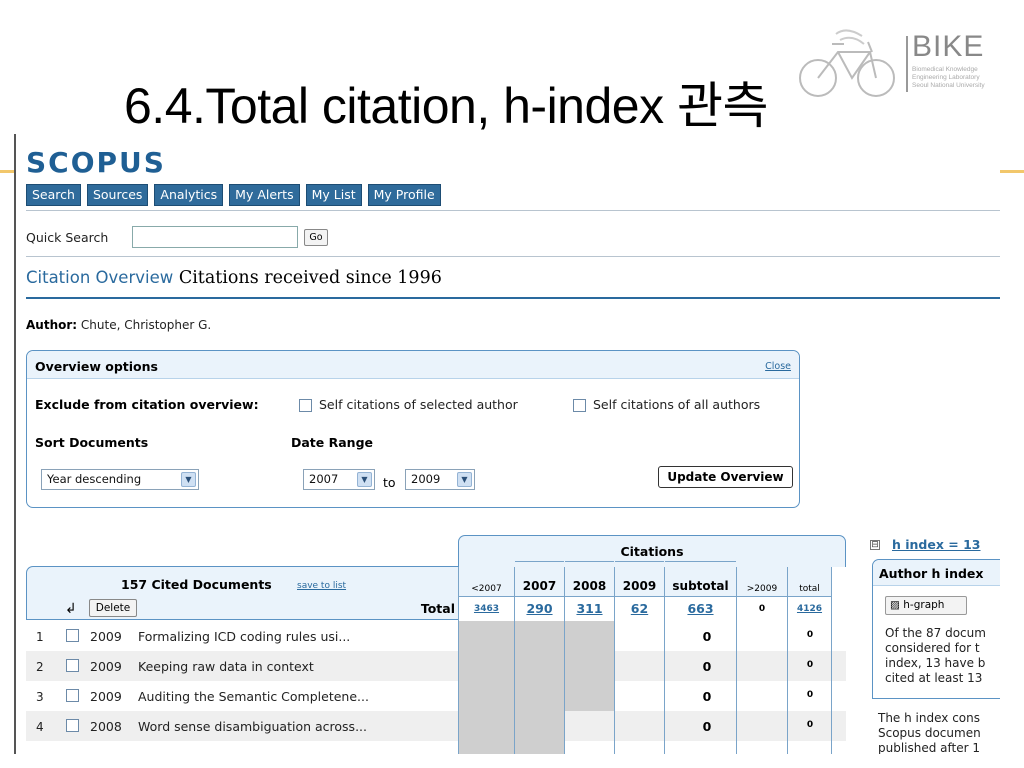 This screenshot has width=1024, height=768. What do you see at coordinates (639, 657) in the screenshot?
I see `column-2009: 2009 62` at bounding box center [639, 657].